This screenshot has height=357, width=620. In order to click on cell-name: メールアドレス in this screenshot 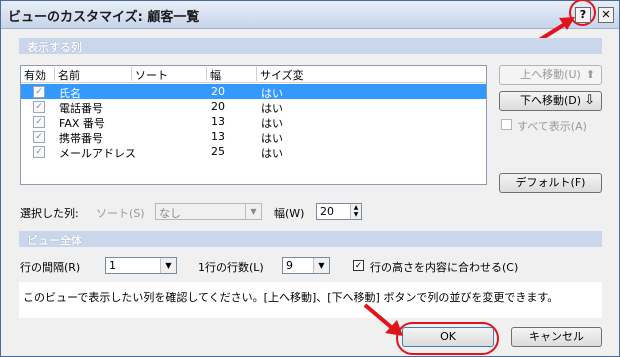, I will do `click(97, 153)`.